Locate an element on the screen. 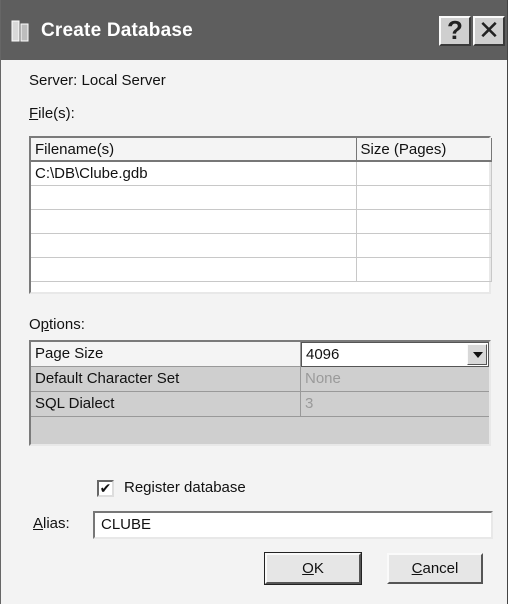 This screenshot has width=508, height=604. filename-cell: C:\DB\Clube.gdb is located at coordinates (194, 173).